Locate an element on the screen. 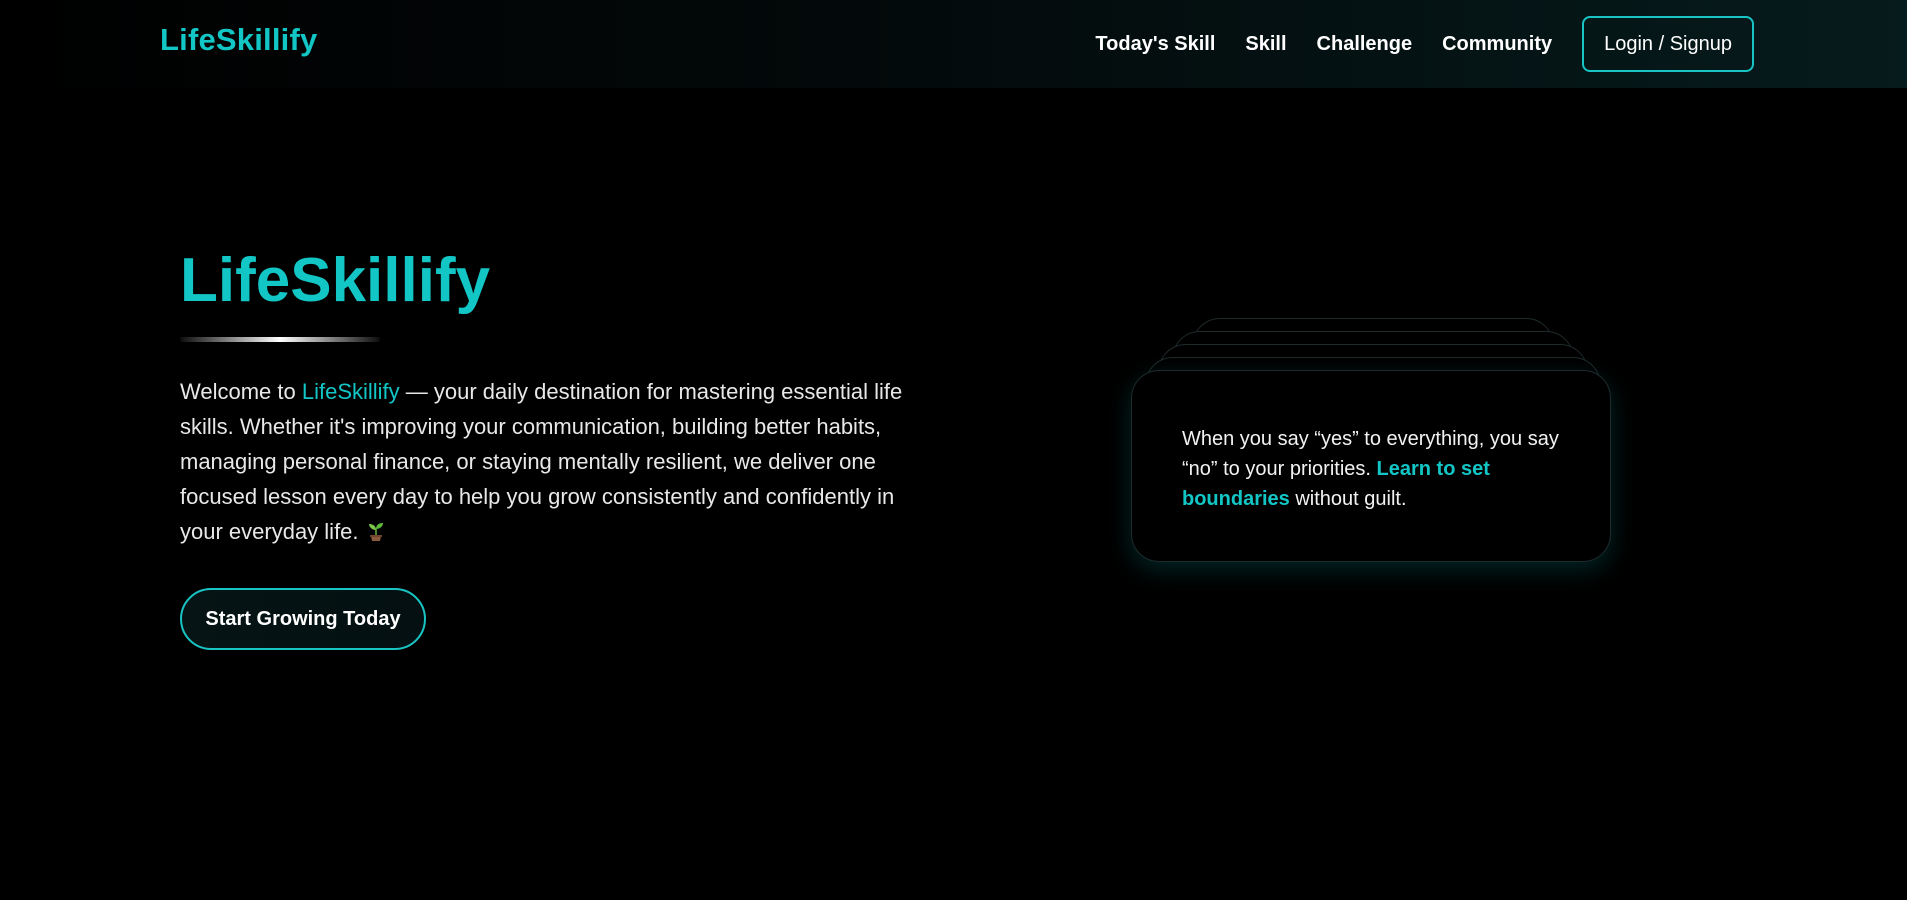 This screenshot has width=1907, height=900. intro-brand: LifeSkillify is located at coordinates (350, 391).